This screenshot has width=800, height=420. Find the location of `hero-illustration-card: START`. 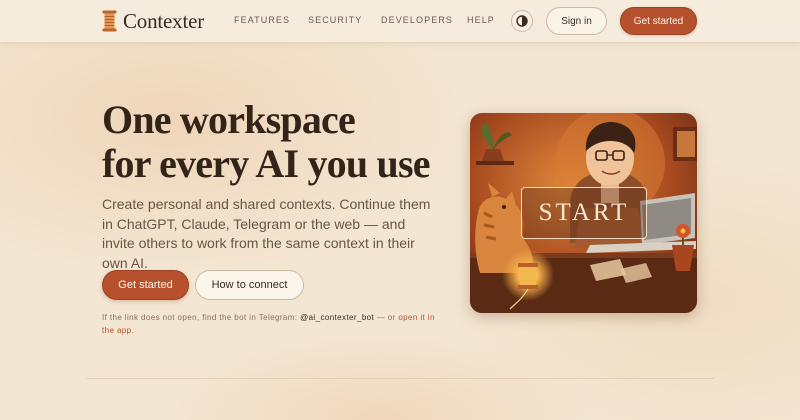

hero-illustration-card: START is located at coordinates (583, 213).